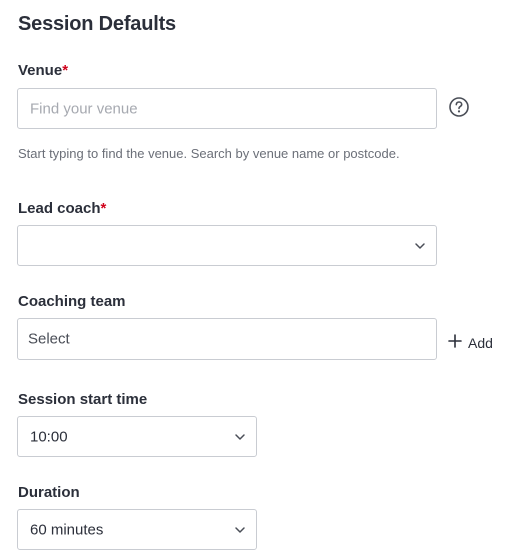 This screenshot has height=556, width=514. What do you see at coordinates (67, 529) in the screenshot?
I see `duration-value: 60 minutes` at bounding box center [67, 529].